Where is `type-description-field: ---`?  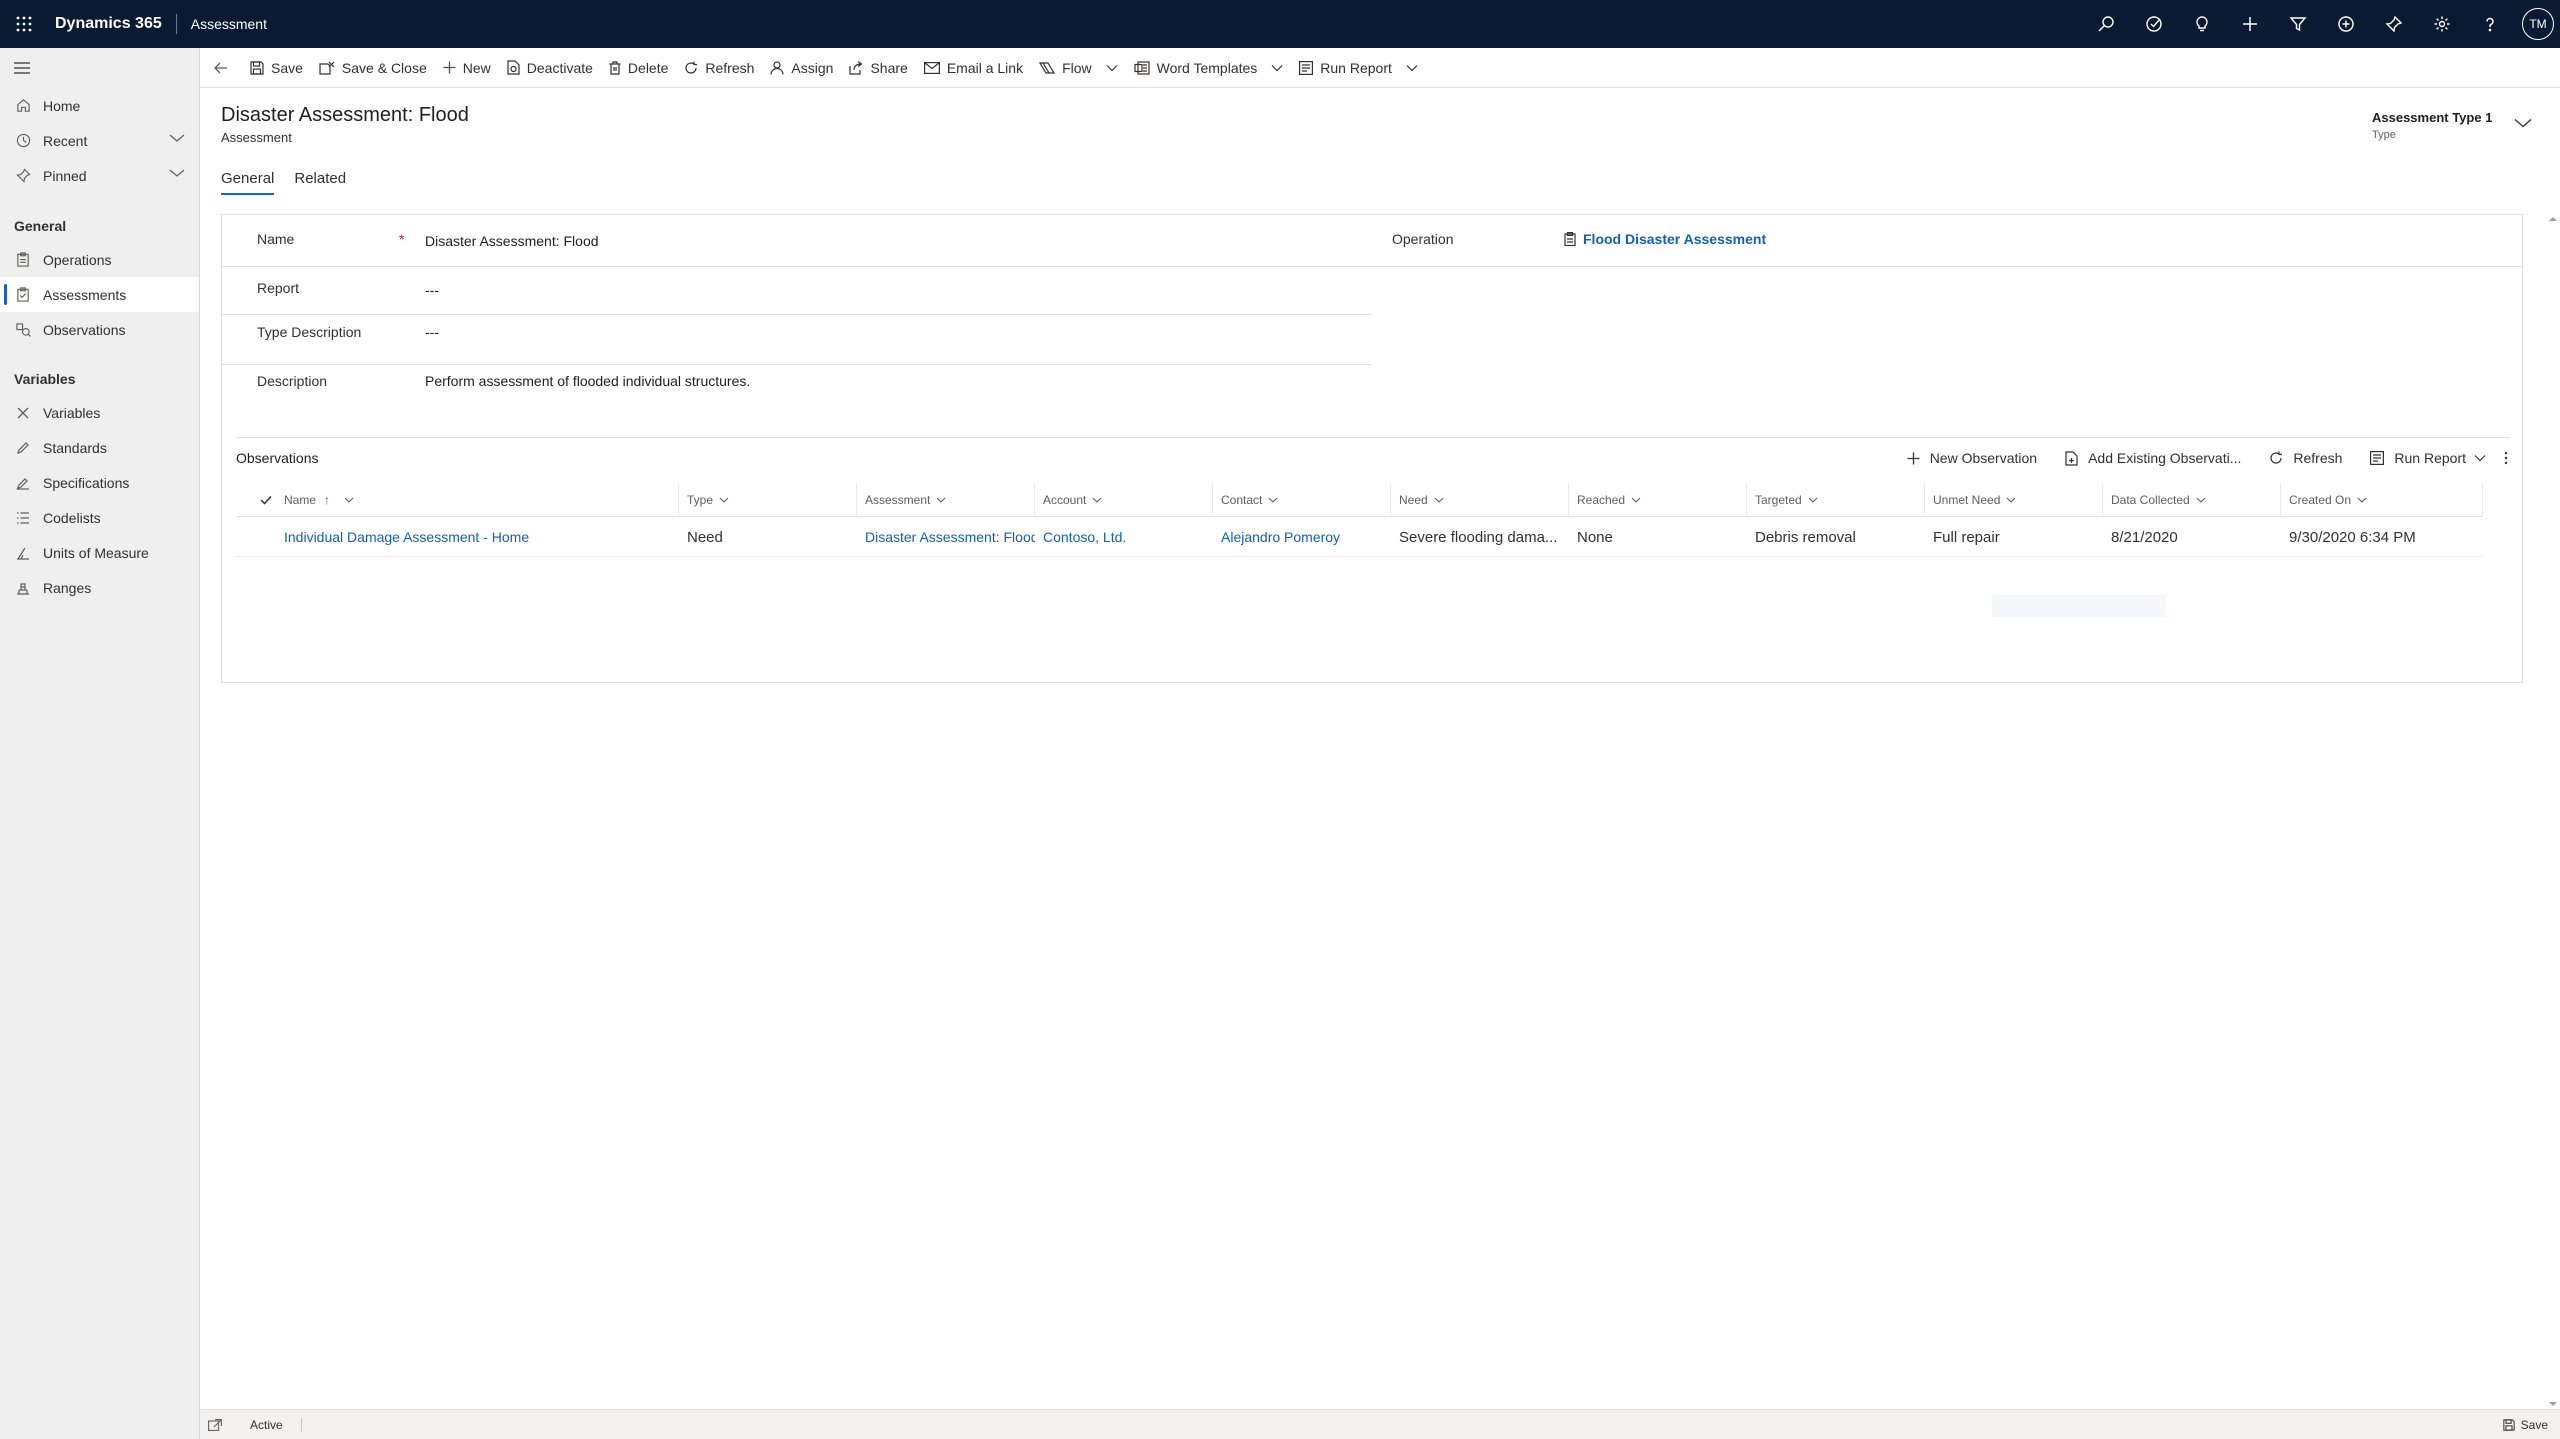
type-description-field: --- is located at coordinates (432, 332).